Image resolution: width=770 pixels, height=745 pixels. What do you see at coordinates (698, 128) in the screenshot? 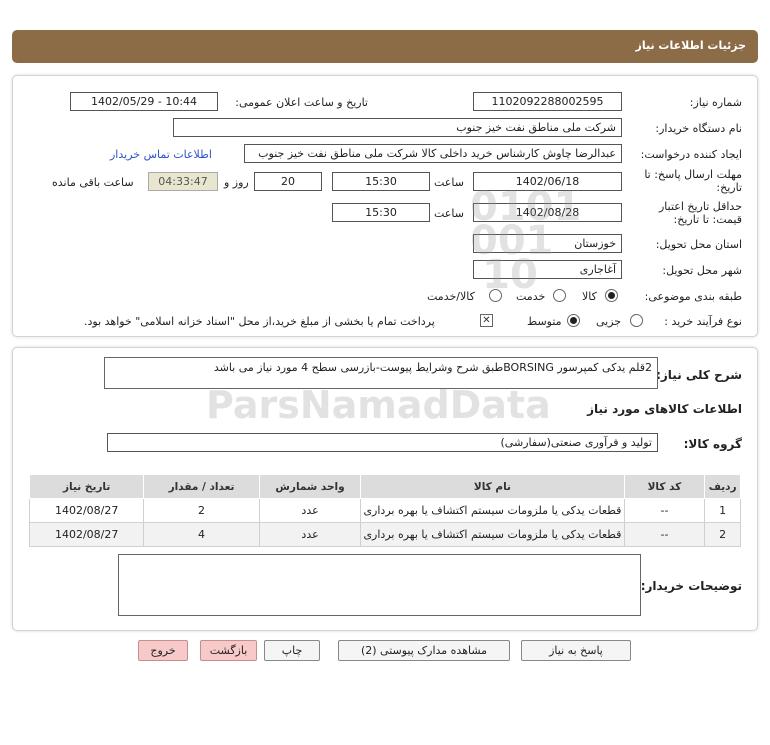
I see `buyer-org-label: نام دستگاه خریدار:` at bounding box center [698, 128].